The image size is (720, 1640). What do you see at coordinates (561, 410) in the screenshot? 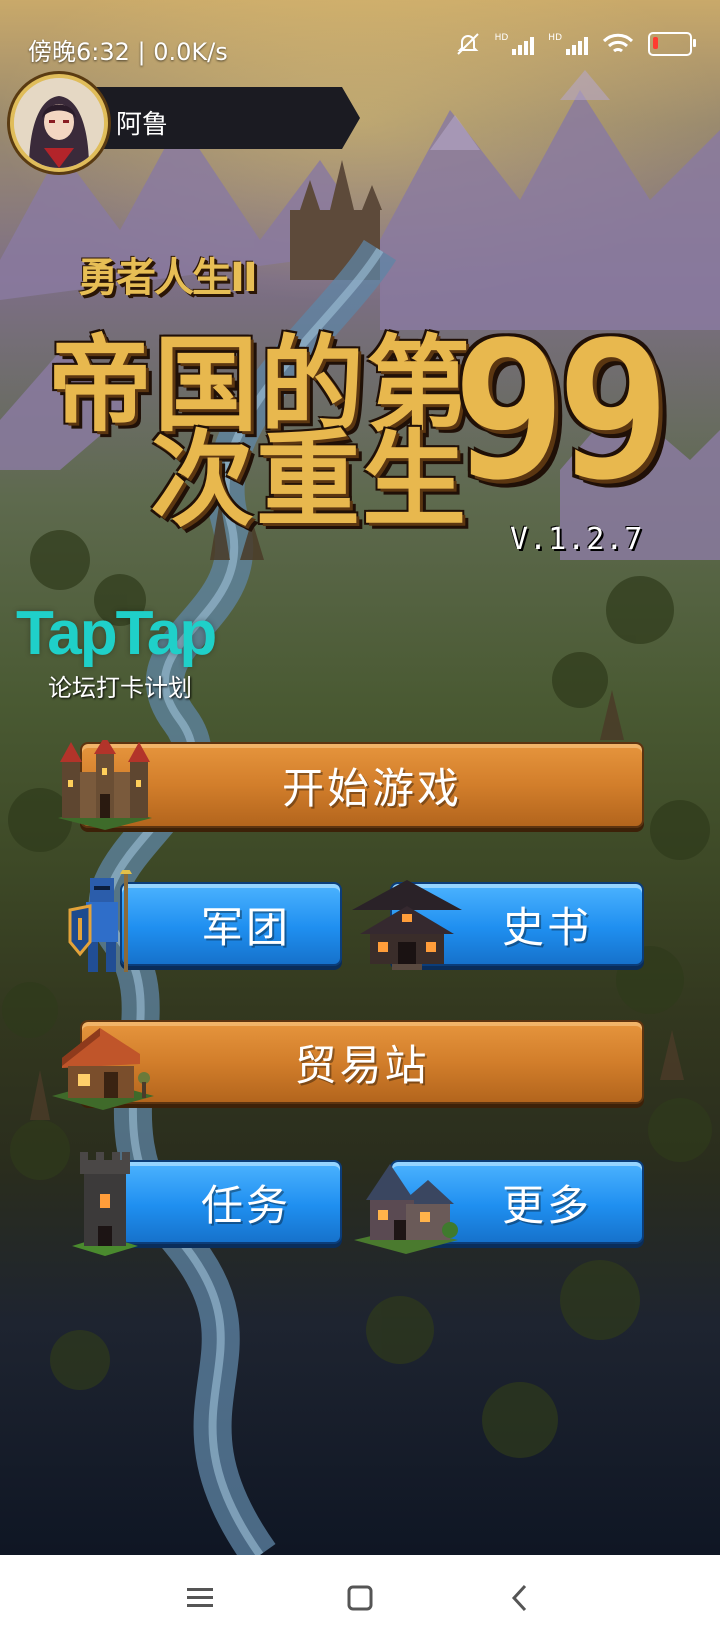
I see `logo-title-number: 99` at bounding box center [561, 410].